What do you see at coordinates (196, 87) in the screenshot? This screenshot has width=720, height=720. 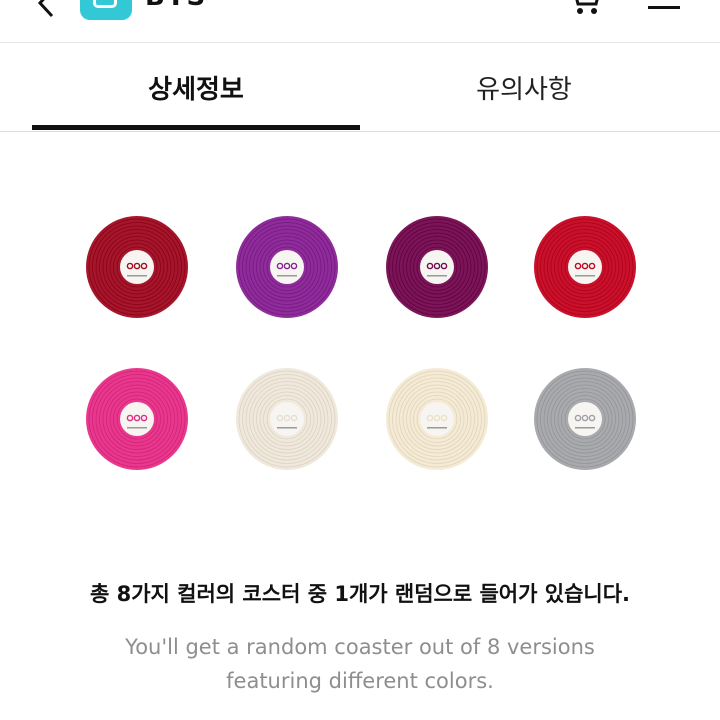 I see `tab-detail-info: 상세정보` at bounding box center [196, 87].